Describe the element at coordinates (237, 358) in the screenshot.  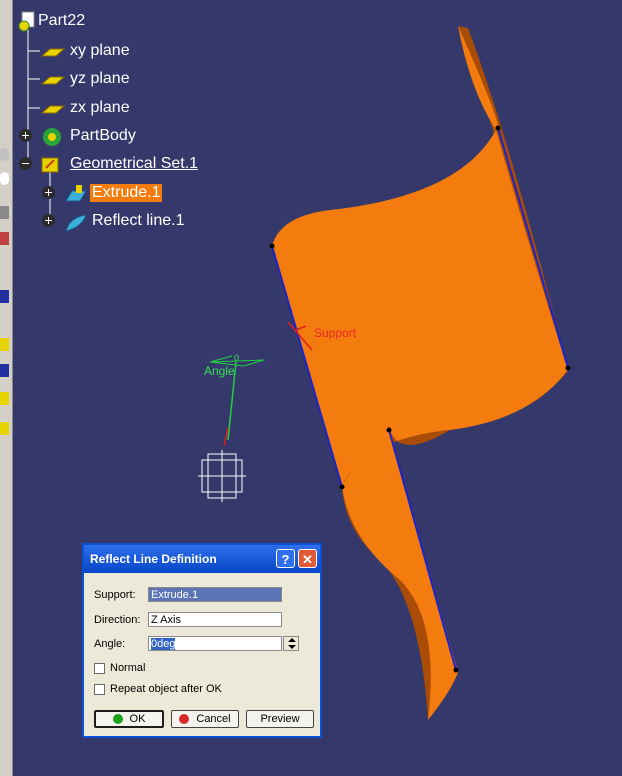
I see `angle-value-label: 0` at that location.